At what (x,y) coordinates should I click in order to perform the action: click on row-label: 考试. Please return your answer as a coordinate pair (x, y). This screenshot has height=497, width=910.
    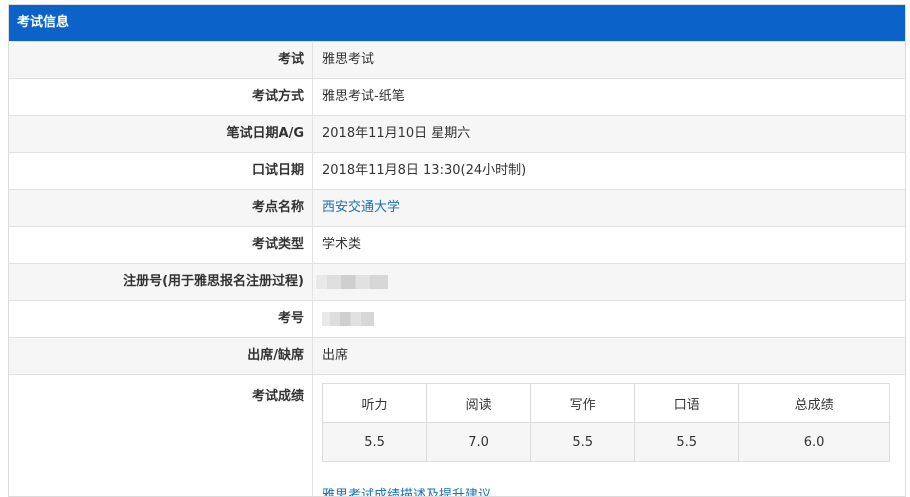
    Looking at the image, I should click on (161, 60).